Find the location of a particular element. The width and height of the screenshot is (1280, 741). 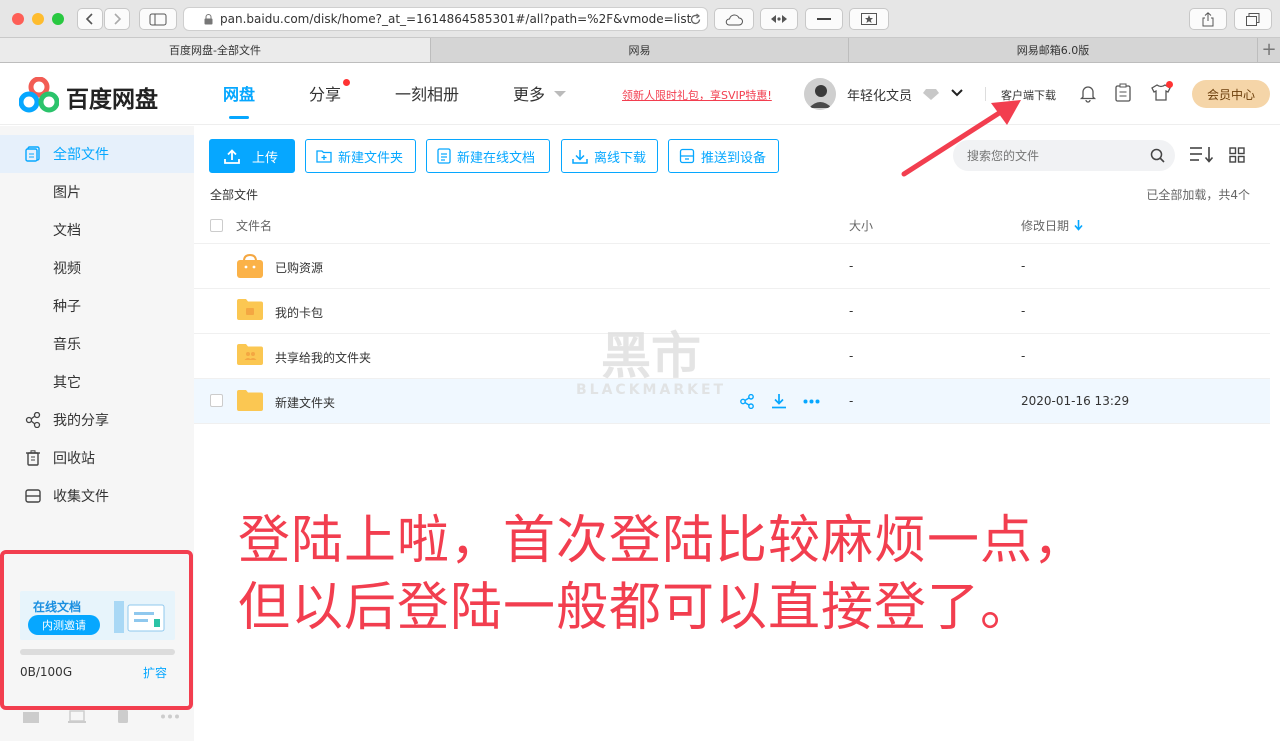

chevron-right-icon is located at coordinates (118, 19).